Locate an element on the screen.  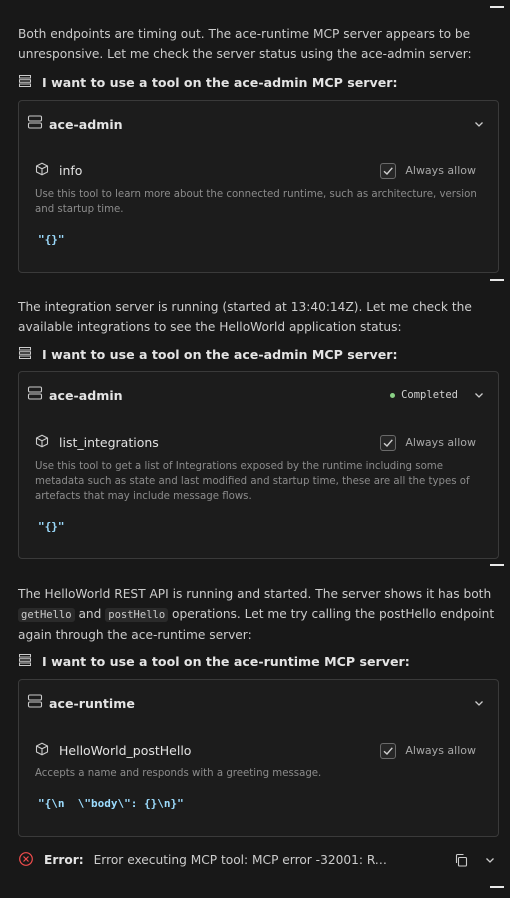
status-text: Completed is located at coordinates (429, 395).